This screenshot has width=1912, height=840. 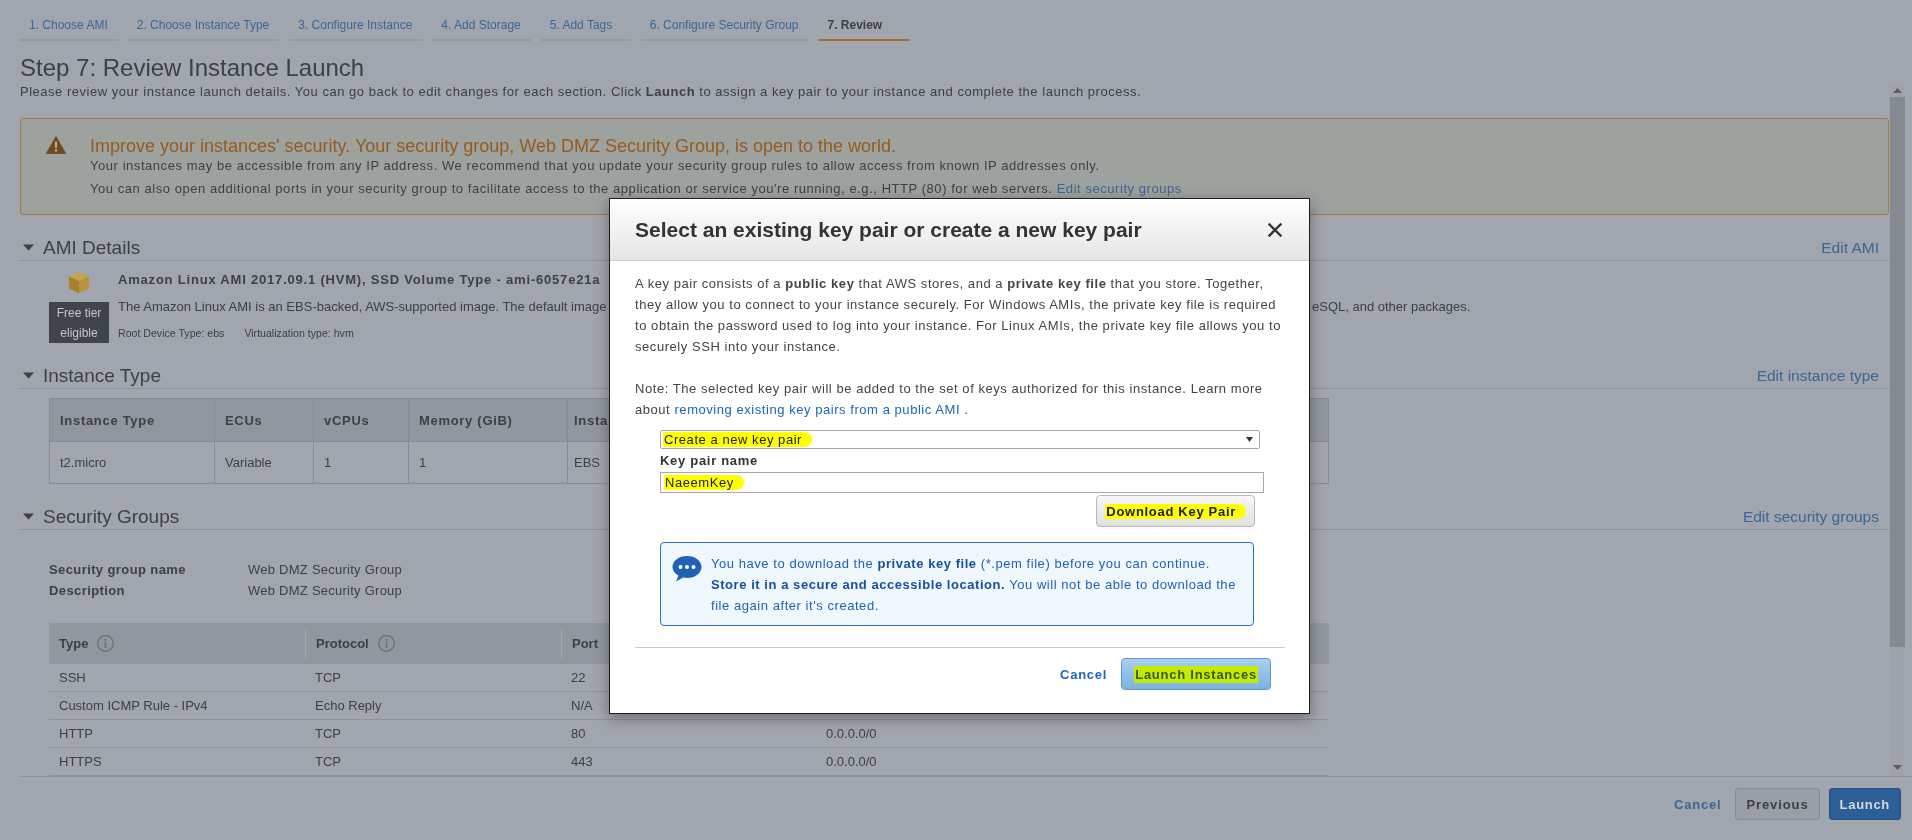 I want to click on table-cell: t2.micro, so click(x=132, y=462).